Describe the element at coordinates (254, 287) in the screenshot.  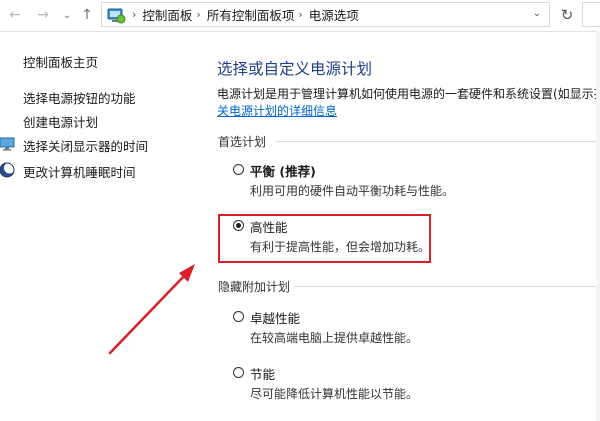
I see `hidden-plans-label: 隐藏附加计划` at that location.